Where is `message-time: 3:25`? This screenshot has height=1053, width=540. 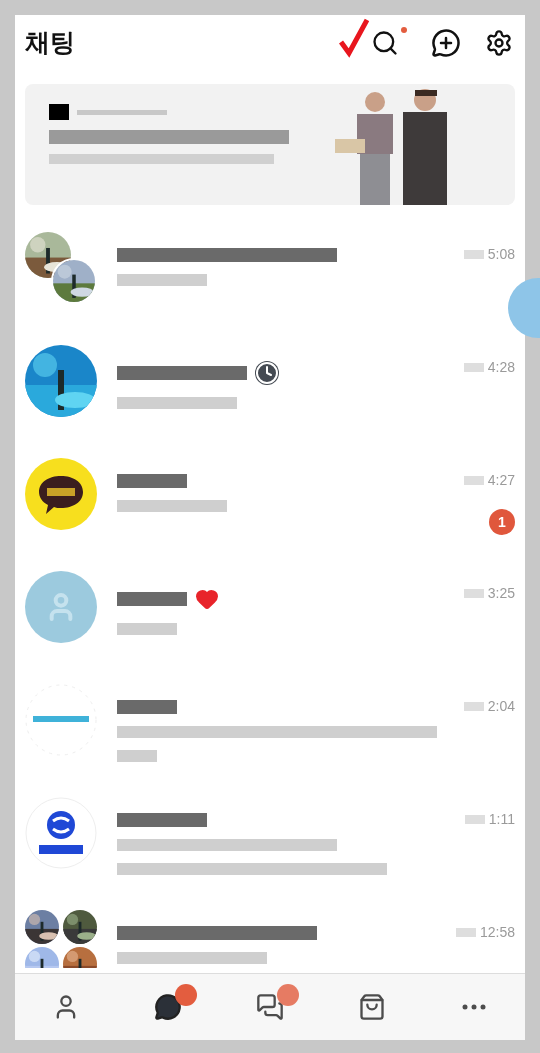
message-time: 3:25 is located at coordinates (501, 593).